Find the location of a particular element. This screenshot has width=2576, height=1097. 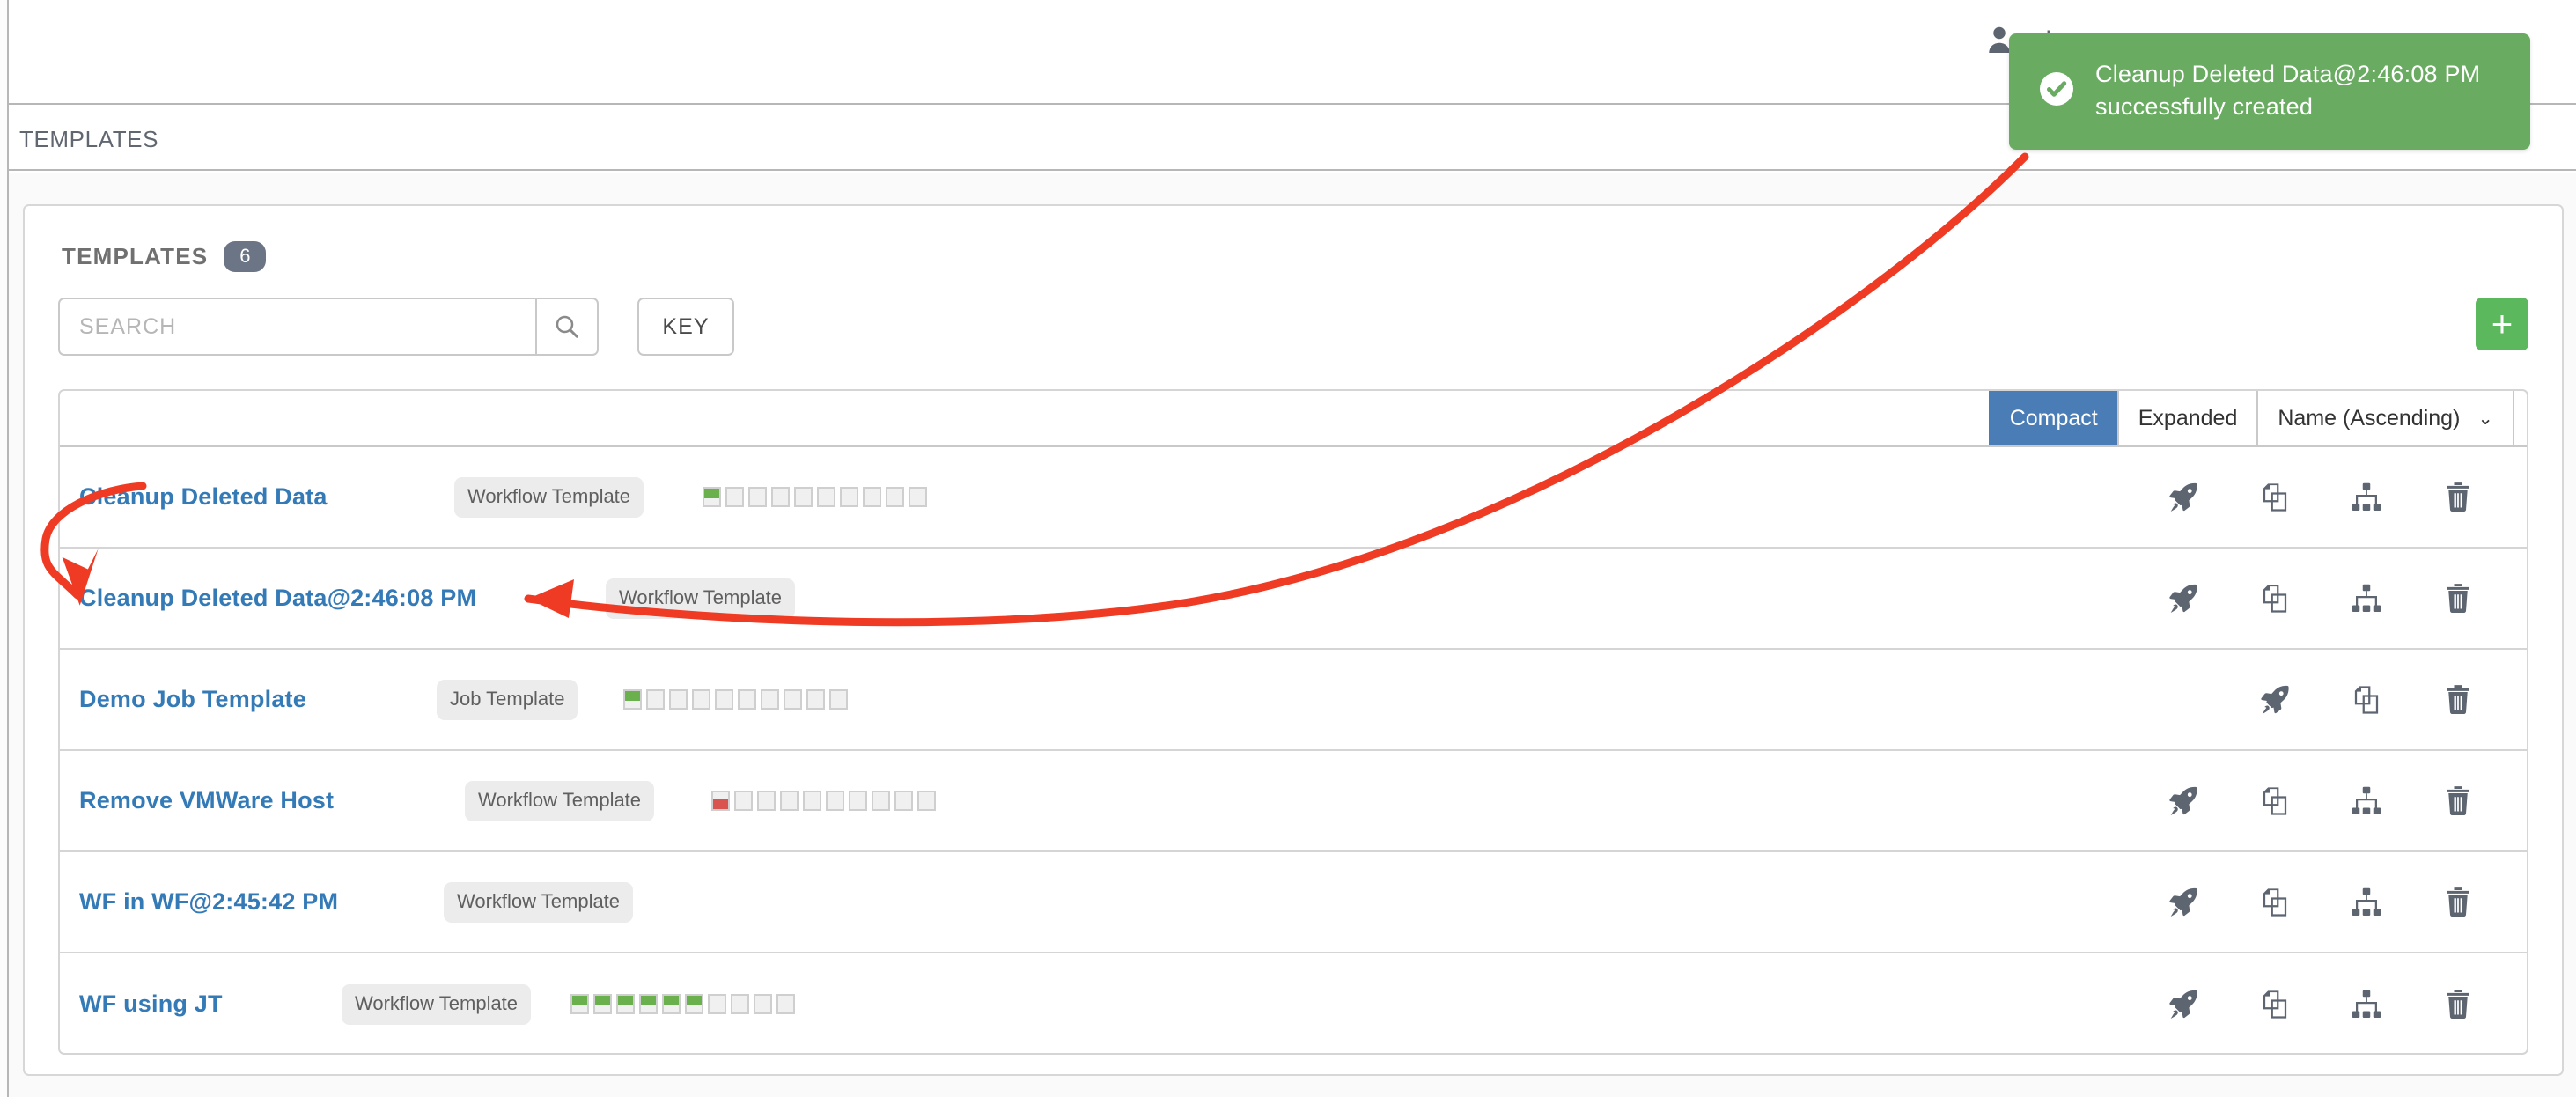

search-button is located at coordinates (566, 326).